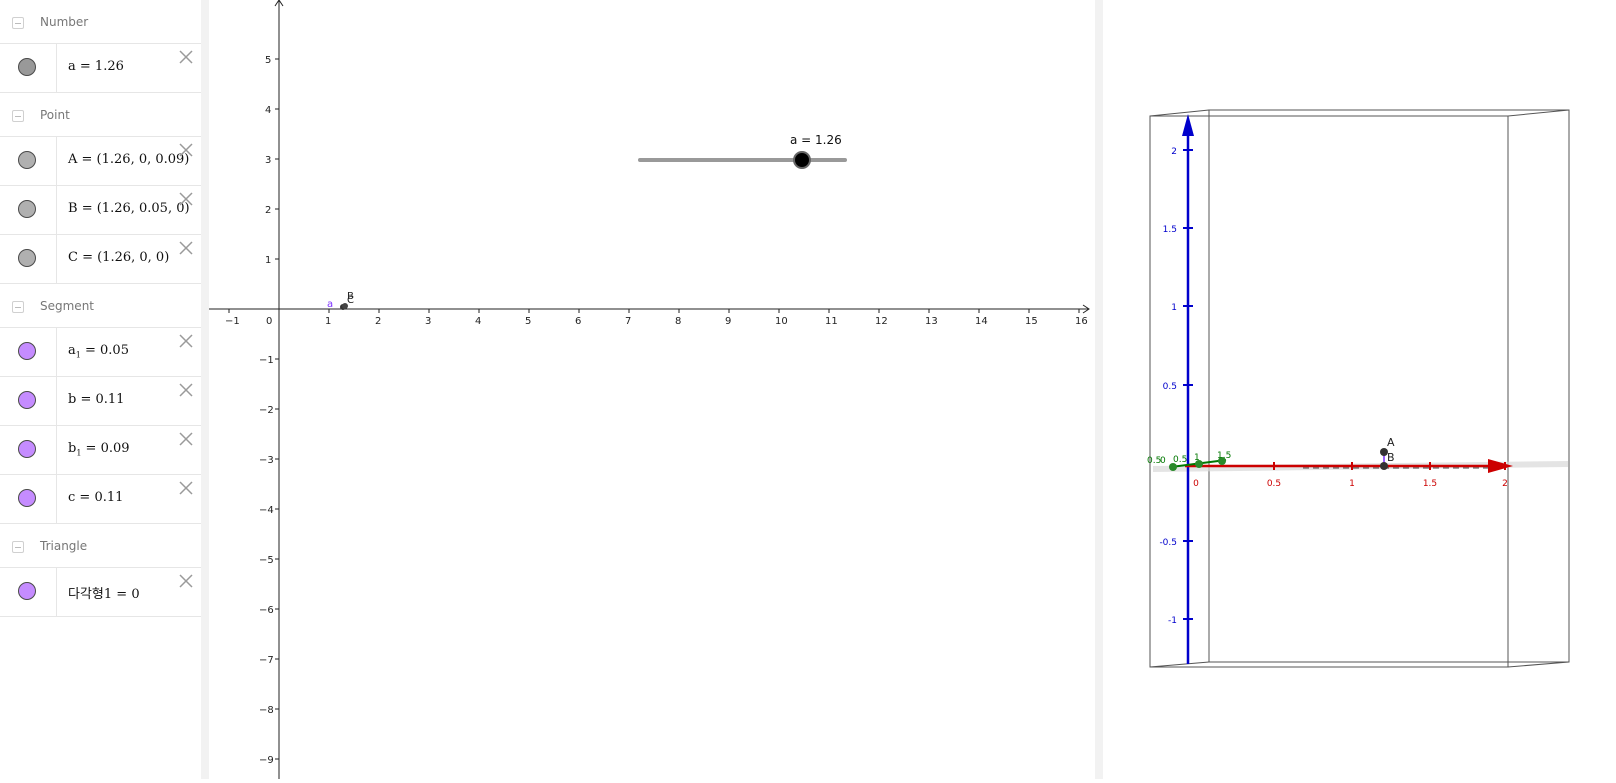  I want to click on z-tick-label: -0.5, so click(1168, 543).